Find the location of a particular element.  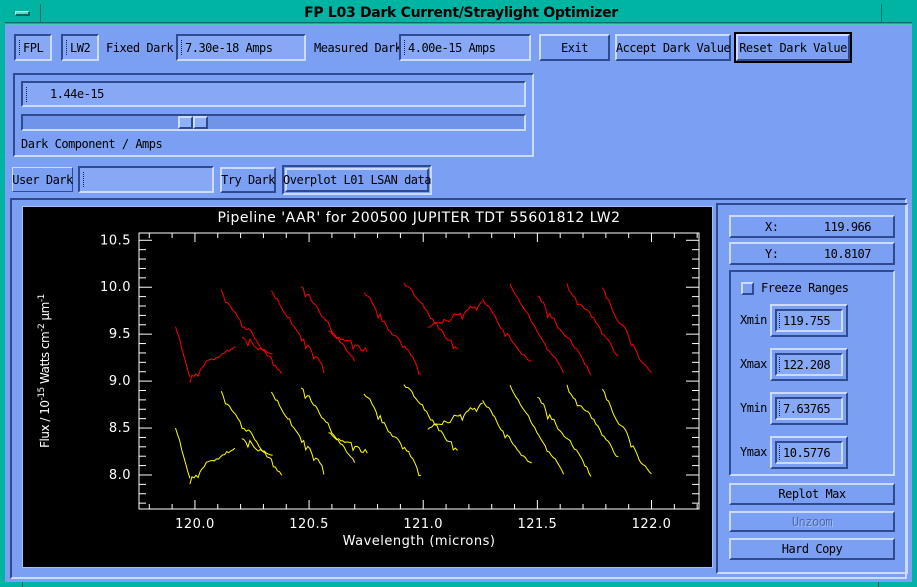

slider-thumb is located at coordinates (193, 122).